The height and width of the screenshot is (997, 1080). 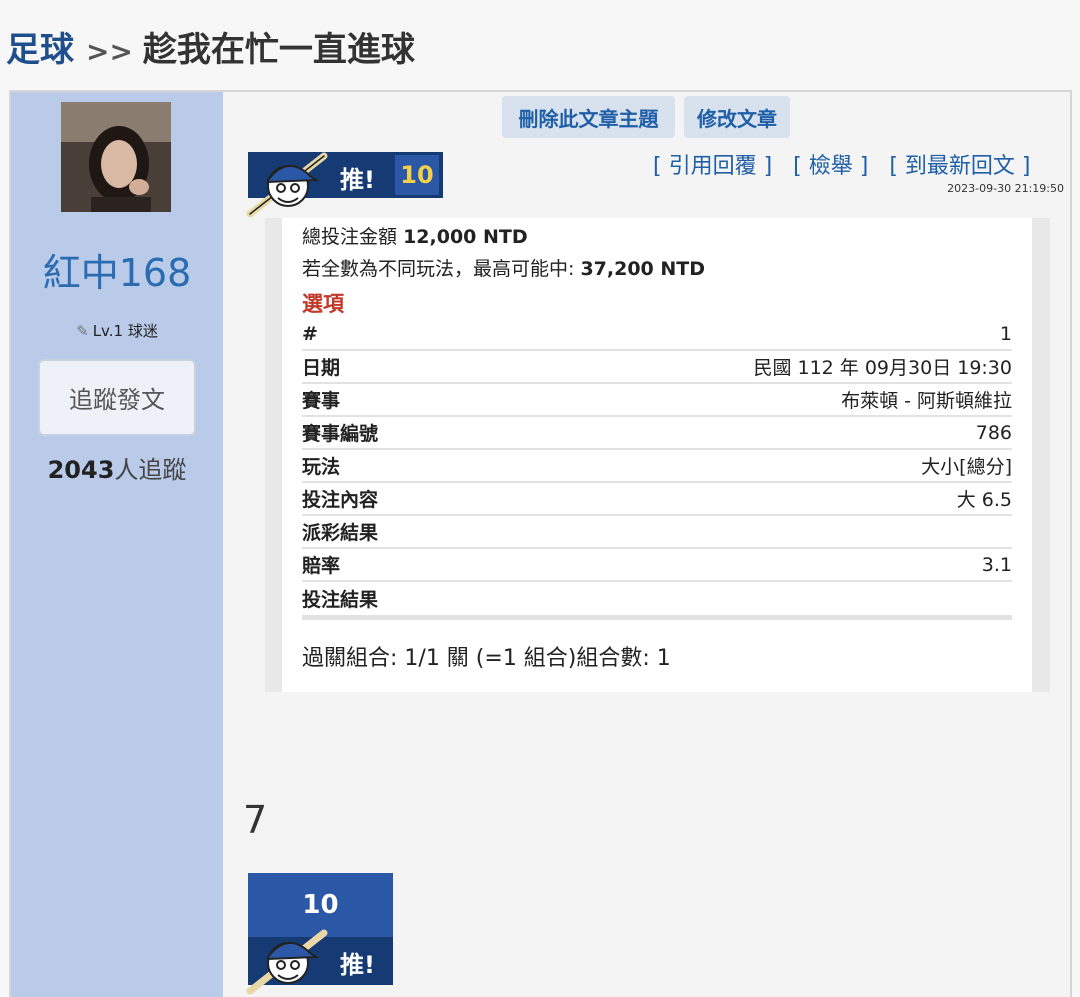 I want to click on row-key: 投注結果, so click(x=340, y=600).